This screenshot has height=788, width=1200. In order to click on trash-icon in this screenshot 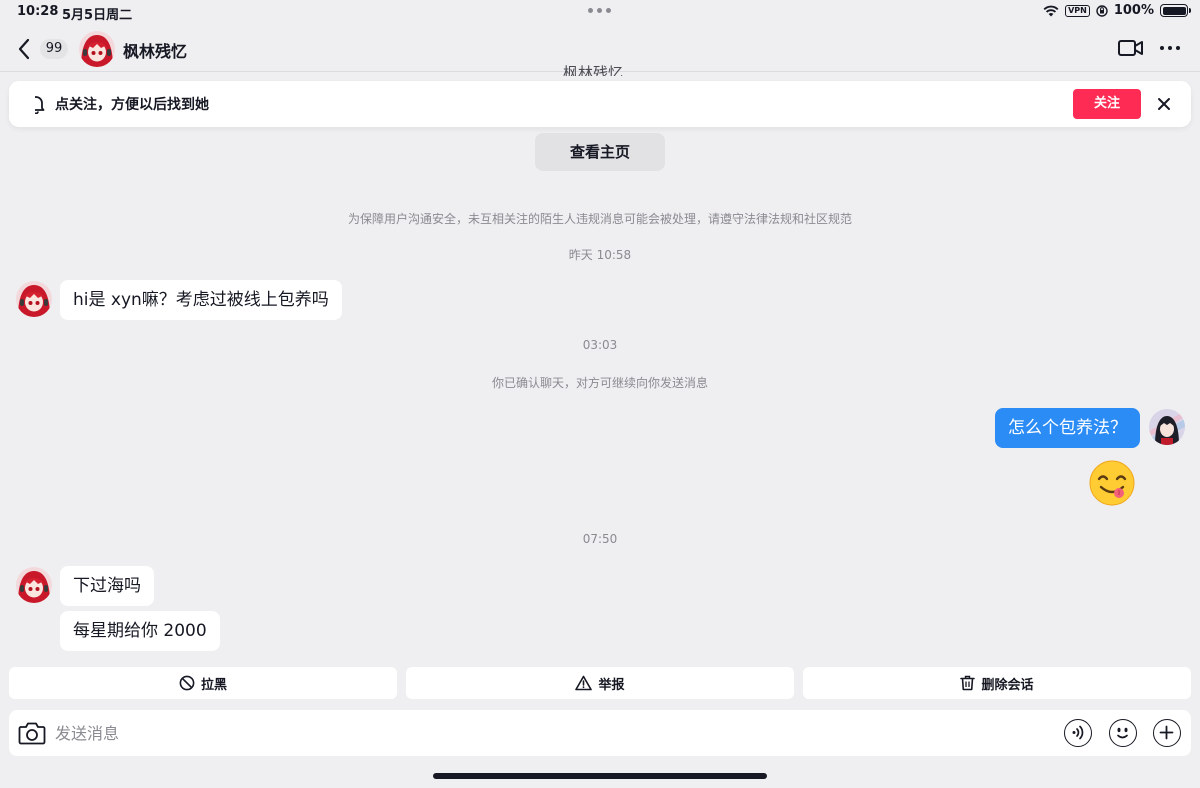, I will do `click(968, 683)`.